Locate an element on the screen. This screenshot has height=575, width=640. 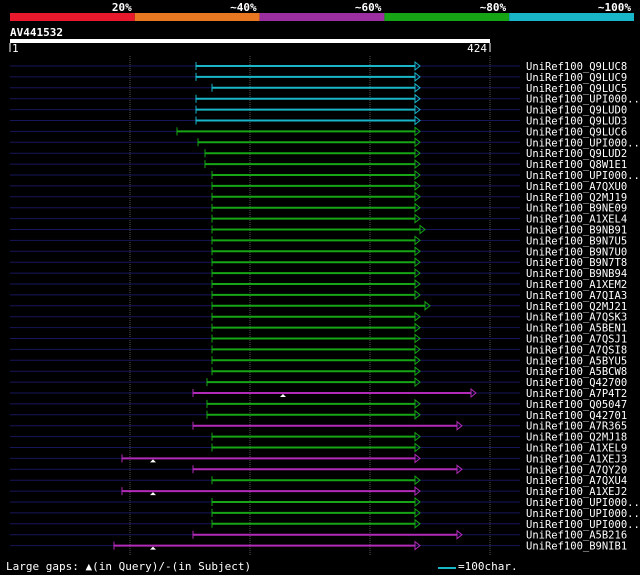
gap-subject-marker-icon: - is located at coordinates (168, 566).